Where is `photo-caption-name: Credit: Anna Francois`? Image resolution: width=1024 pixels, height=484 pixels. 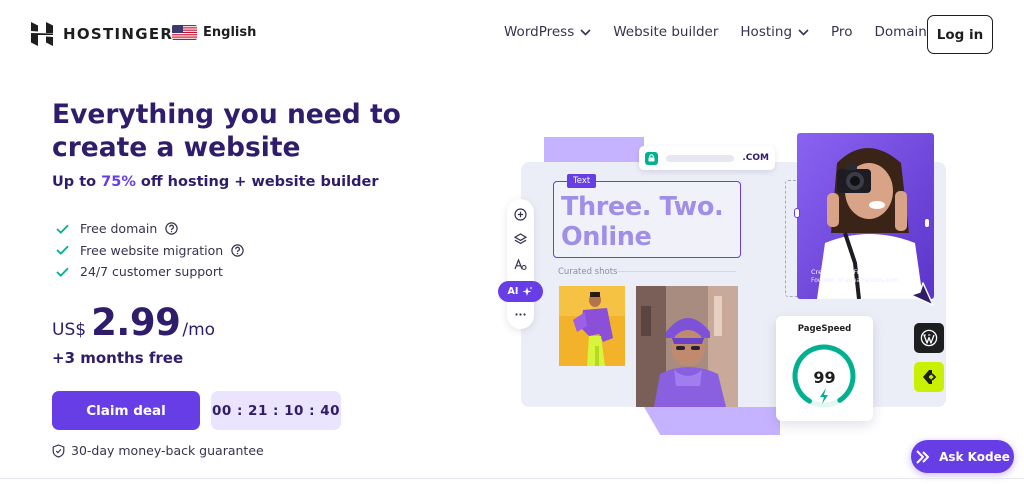 photo-caption-name: Credit: Anna Francois is located at coordinates (846, 272).